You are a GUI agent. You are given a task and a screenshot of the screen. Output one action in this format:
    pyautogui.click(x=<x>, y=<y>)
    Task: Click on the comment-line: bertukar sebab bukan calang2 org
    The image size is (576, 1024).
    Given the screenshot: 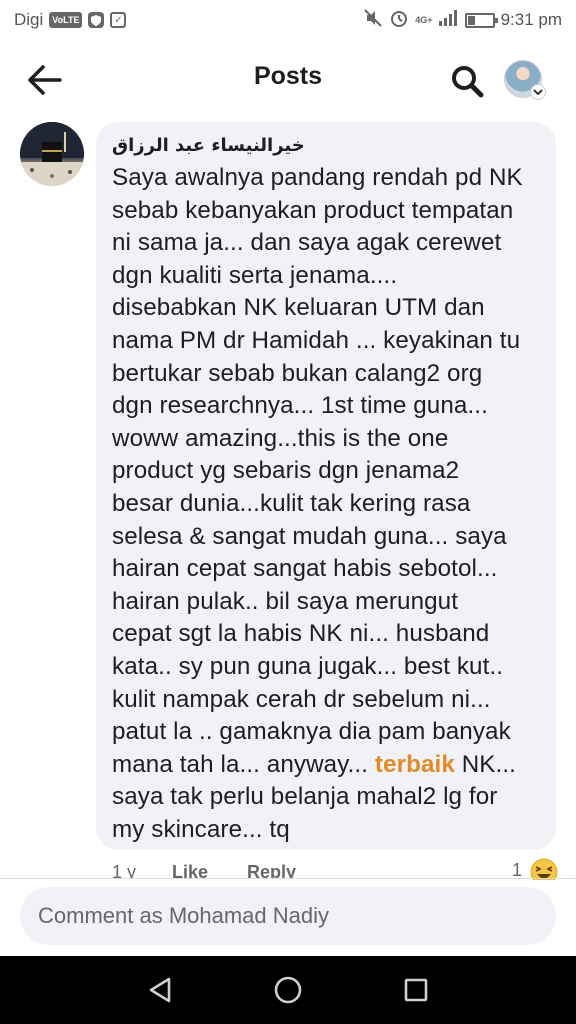 What is the action you would take?
    pyautogui.click(x=297, y=373)
    